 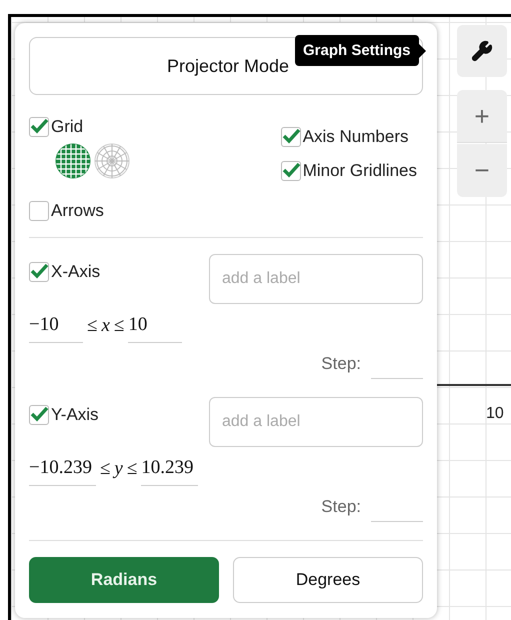 What do you see at coordinates (422, 51) in the screenshot?
I see `tooltip-pointer-icon` at bounding box center [422, 51].